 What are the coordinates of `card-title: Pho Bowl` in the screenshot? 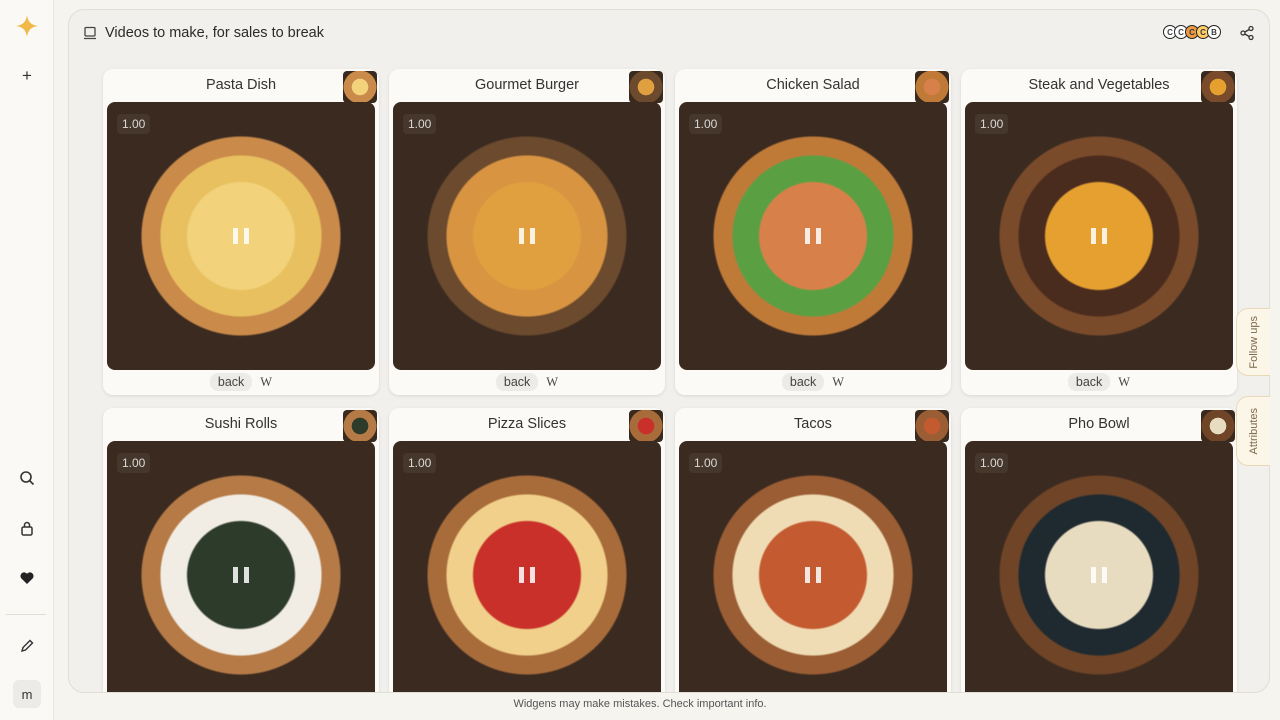 It's located at (1099, 424).